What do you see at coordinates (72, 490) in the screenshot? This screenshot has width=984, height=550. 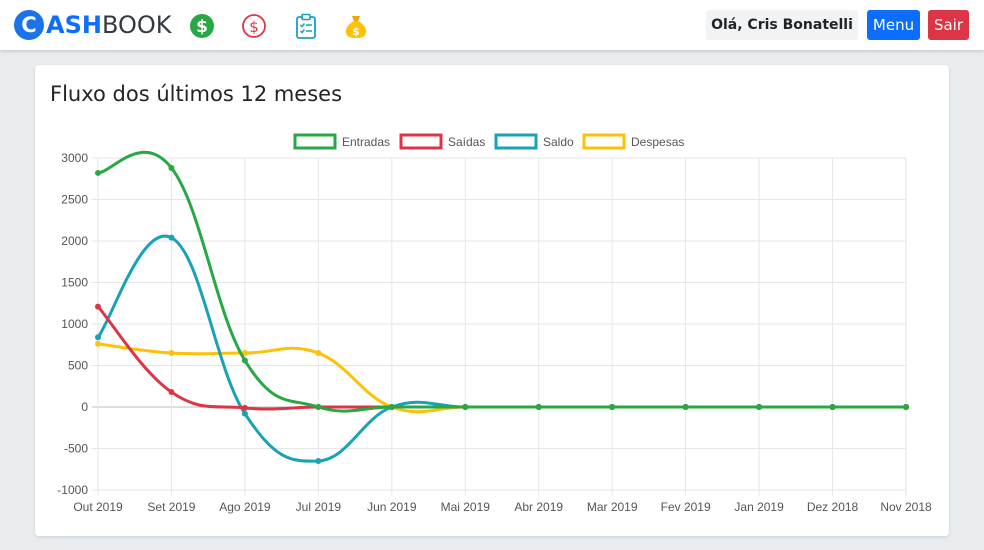 I see `y-tick-label: -1000` at bounding box center [72, 490].